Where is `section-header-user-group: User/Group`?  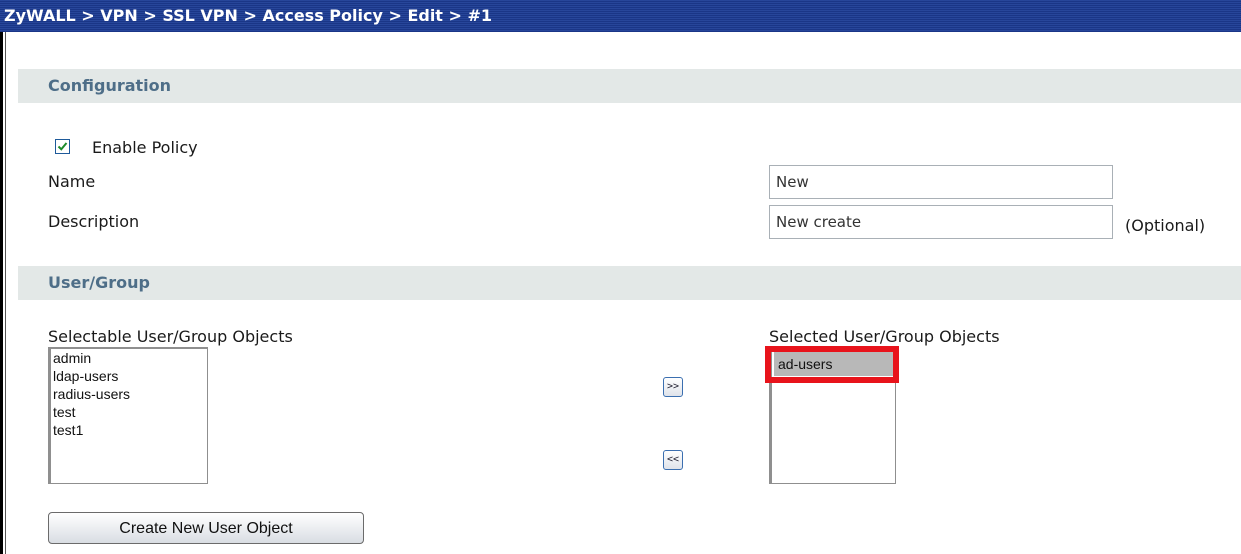 section-header-user-group: User/Group is located at coordinates (629, 283).